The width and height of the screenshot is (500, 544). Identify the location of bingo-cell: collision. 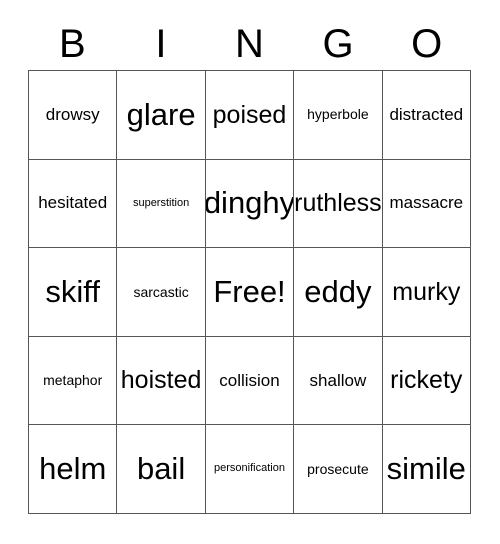
(250, 381).